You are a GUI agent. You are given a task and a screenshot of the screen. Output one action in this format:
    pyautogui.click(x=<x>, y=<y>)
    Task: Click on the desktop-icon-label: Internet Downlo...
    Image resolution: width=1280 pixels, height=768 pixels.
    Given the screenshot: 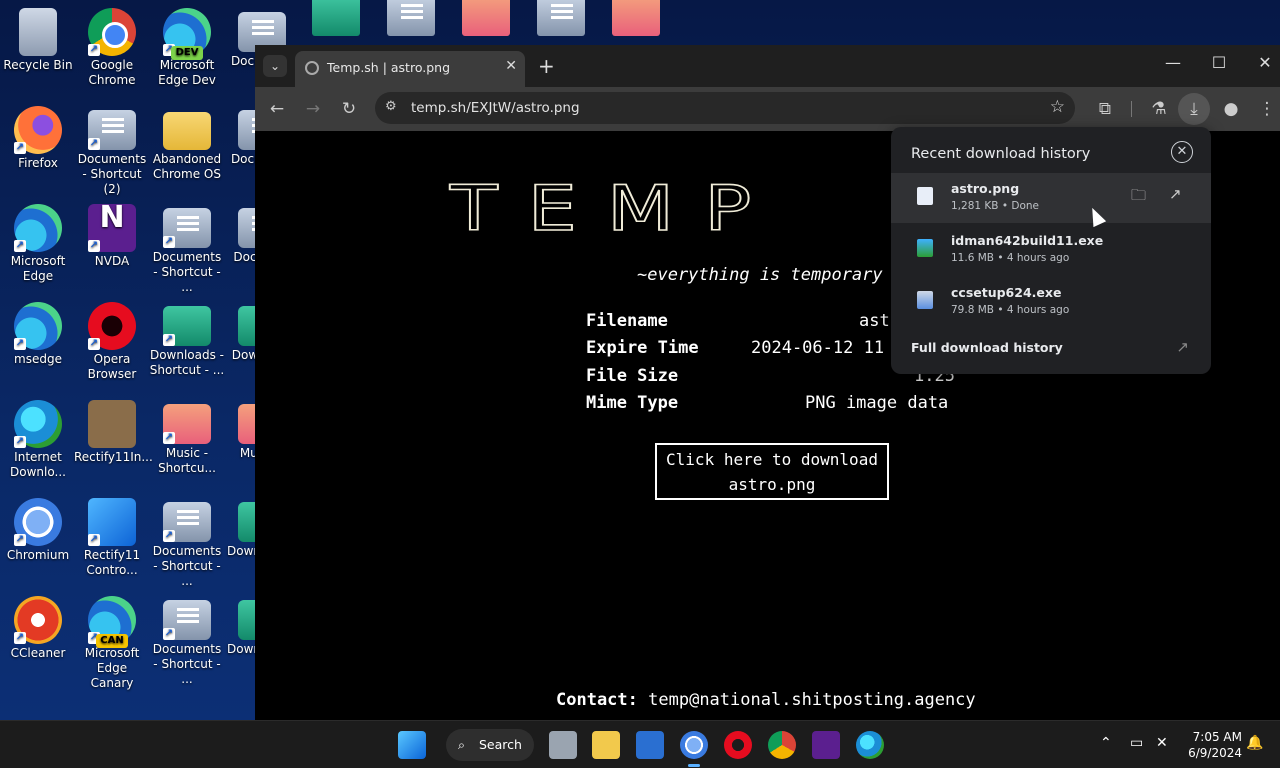 What is the action you would take?
    pyautogui.click(x=38, y=464)
    